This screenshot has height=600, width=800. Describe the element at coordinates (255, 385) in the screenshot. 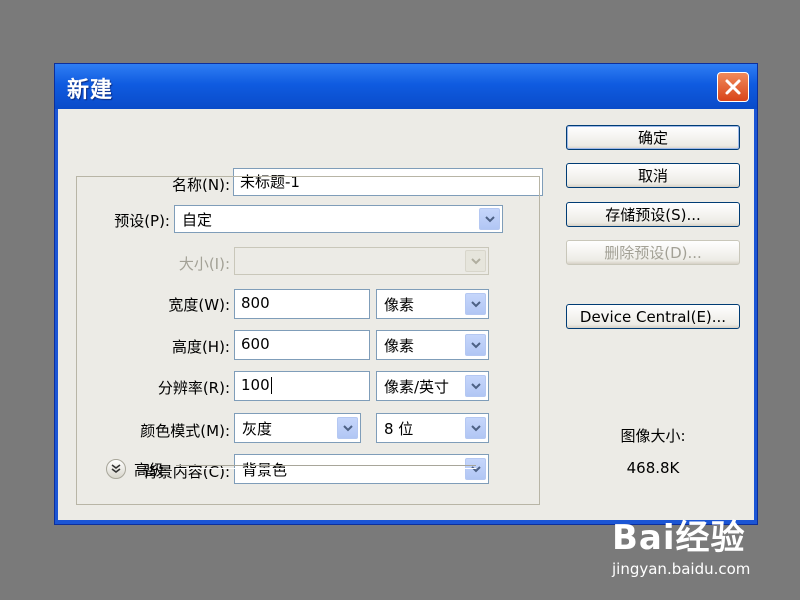

I see `resolution-value: 100` at that location.